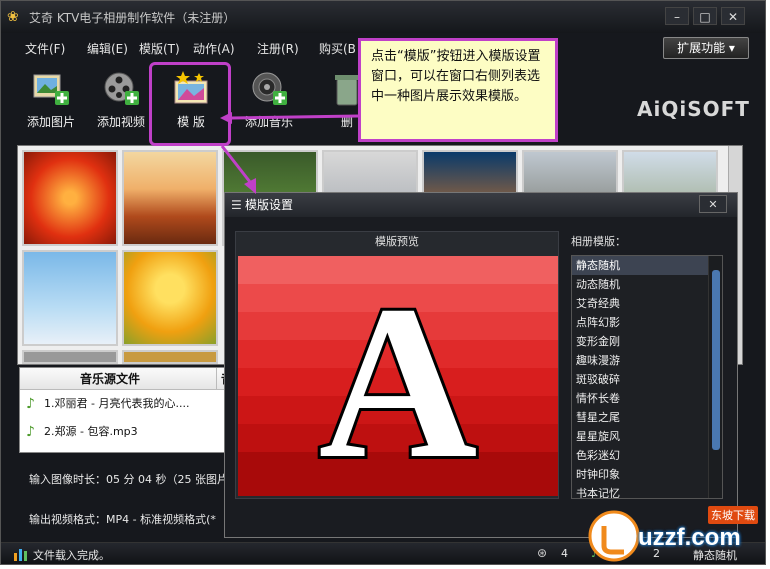 This screenshot has height=569, width=770. I want to click on menu-icon: ☰, so click(236, 205).